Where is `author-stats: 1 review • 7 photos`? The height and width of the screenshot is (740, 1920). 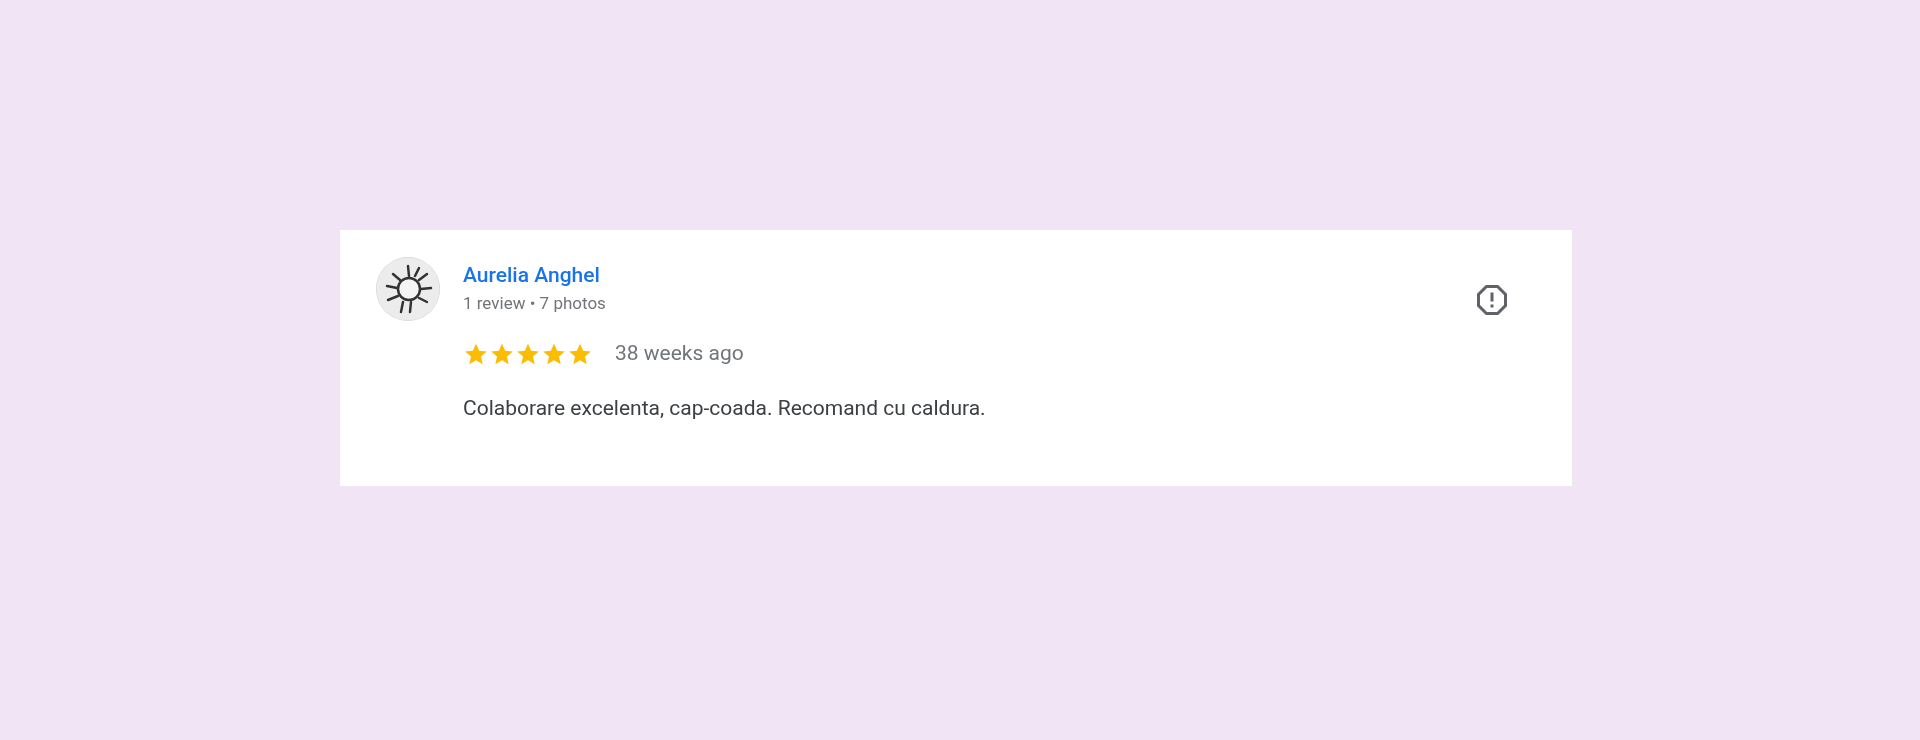 author-stats: 1 review • 7 photos is located at coordinates (535, 303).